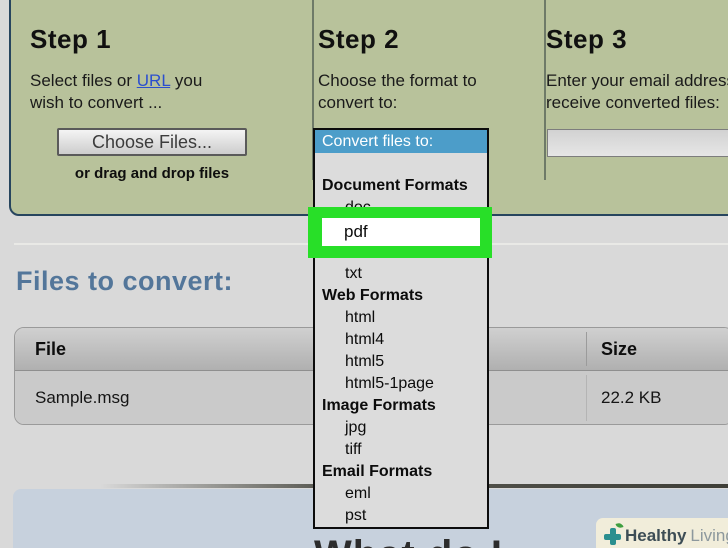 This screenshot has width=728, height=548. Describe the element at coordinates (633, 102) in the screenshot. I see `step3-desc-text: receive converted files:` at that location.